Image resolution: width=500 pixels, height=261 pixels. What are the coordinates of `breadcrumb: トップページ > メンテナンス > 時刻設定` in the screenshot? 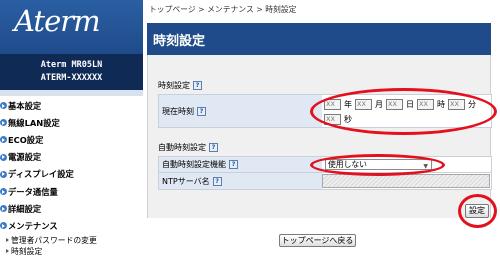 It's located at (223, 9).